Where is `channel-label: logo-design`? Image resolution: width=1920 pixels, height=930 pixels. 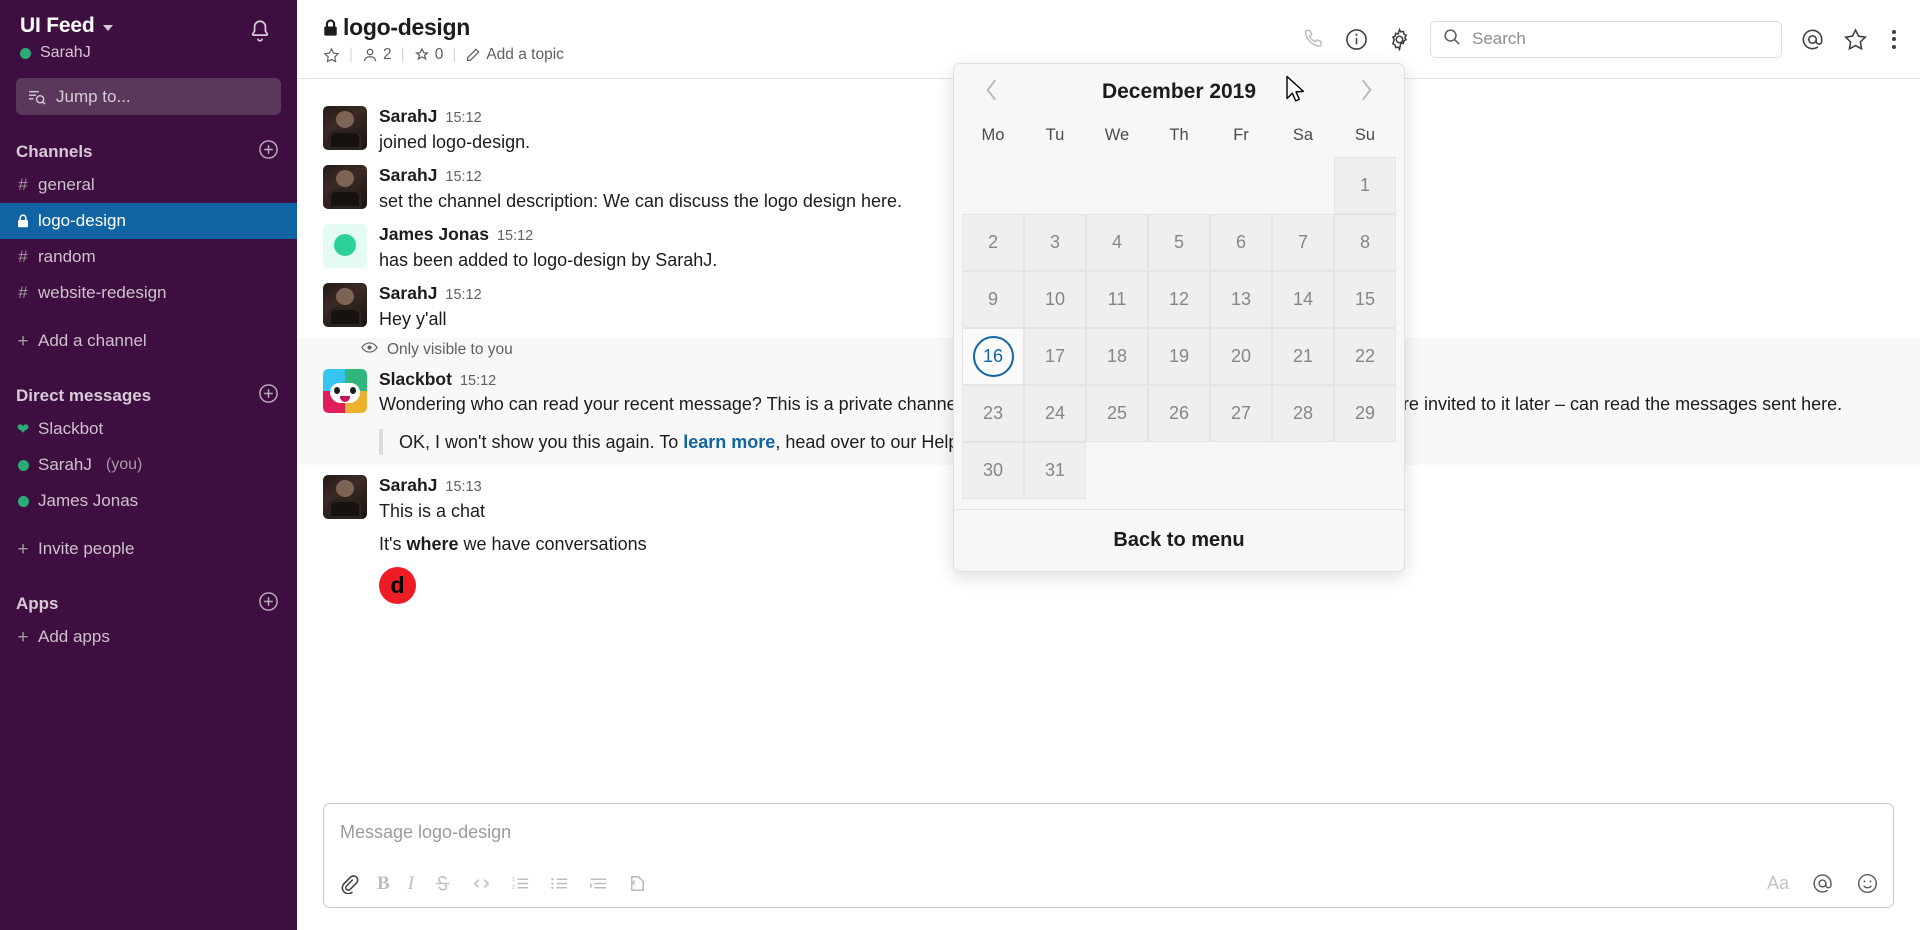 channel-label: logo-design is located at coordinates (82, 220).